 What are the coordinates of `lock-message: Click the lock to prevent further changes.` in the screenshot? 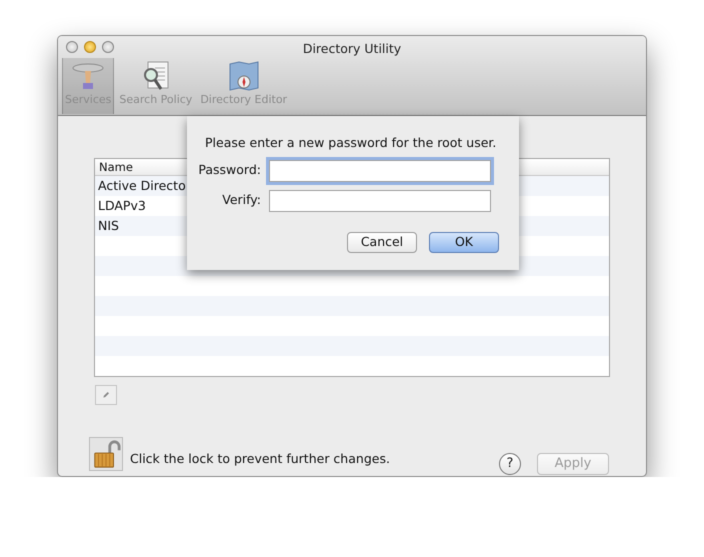 It's located at (260, 459).